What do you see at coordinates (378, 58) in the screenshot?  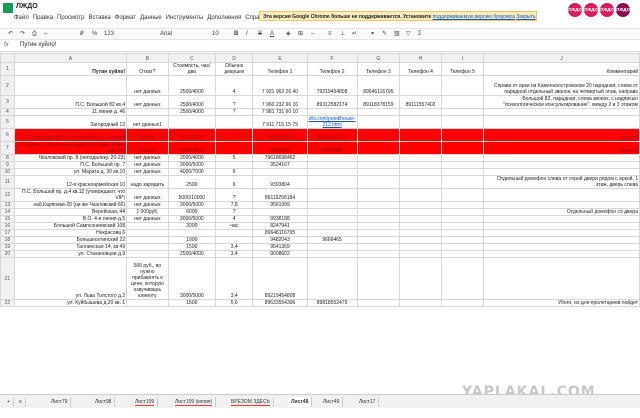 I see `column-header: G` at bounding box center [378, 58].